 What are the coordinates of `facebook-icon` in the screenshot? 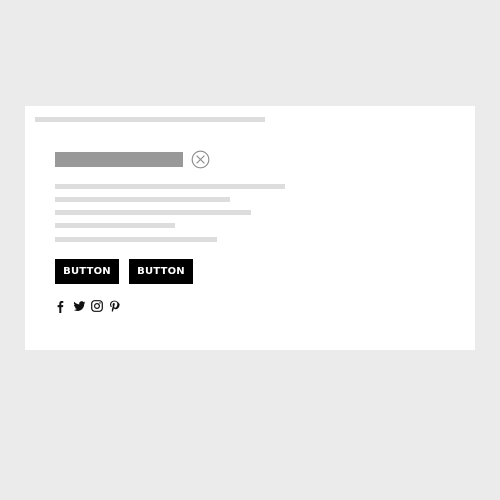 It's located at (61, 306).